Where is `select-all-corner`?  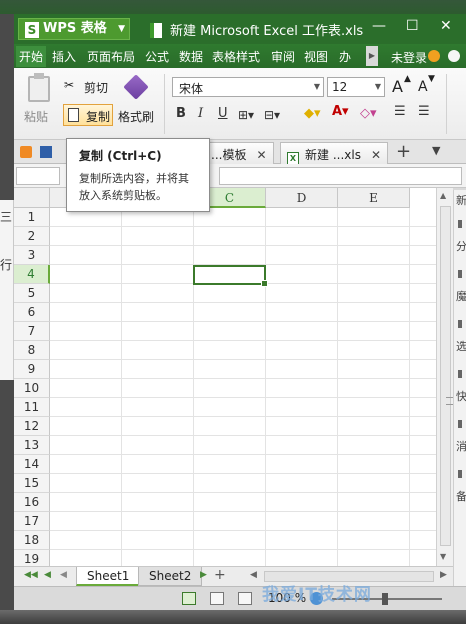
select-all-corner is located at coordinates (32, 198).